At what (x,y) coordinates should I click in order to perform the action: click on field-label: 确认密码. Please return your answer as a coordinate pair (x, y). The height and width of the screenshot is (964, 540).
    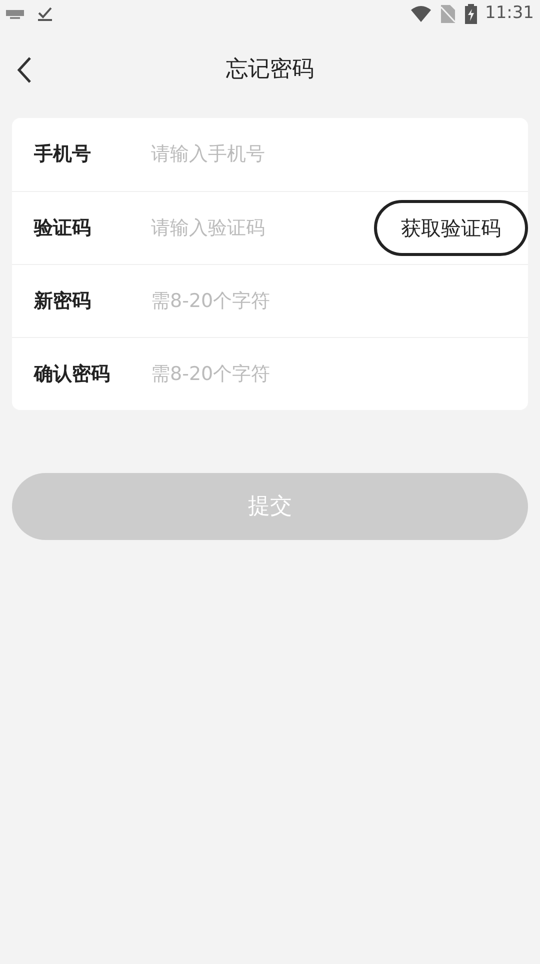
    Looking at the image, I should click on (72, 374).